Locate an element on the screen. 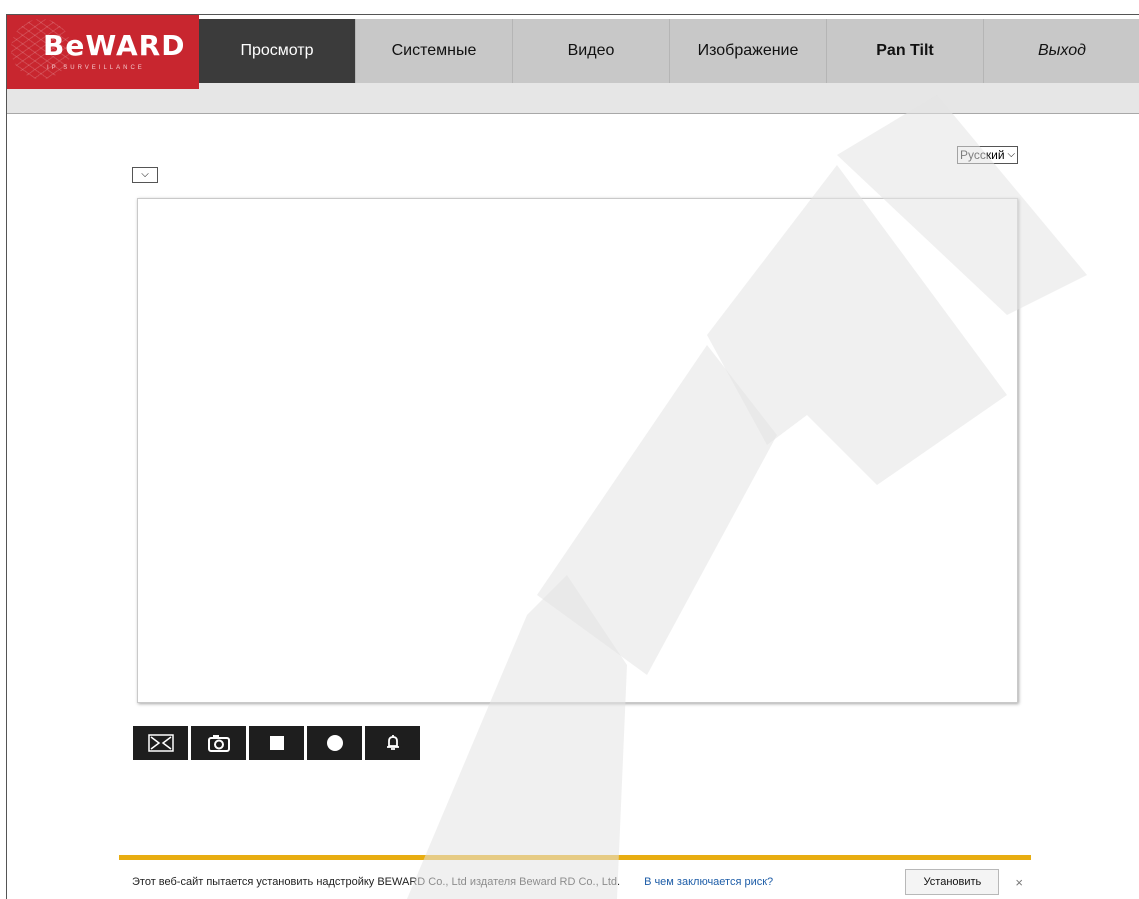 The width and height of the screenshot is (1139, 899). player-controls is located at coordinates (276, 743).